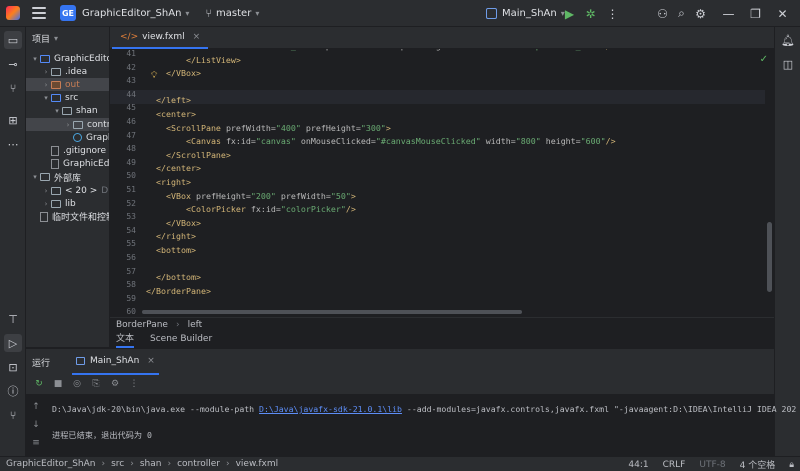 Image resolution: width=800 pixels, height=471 pixels. What do you see at coordinates (68, 13) in the screenshot?
I see `project-badge: GE` at bounding box center [68, 13].